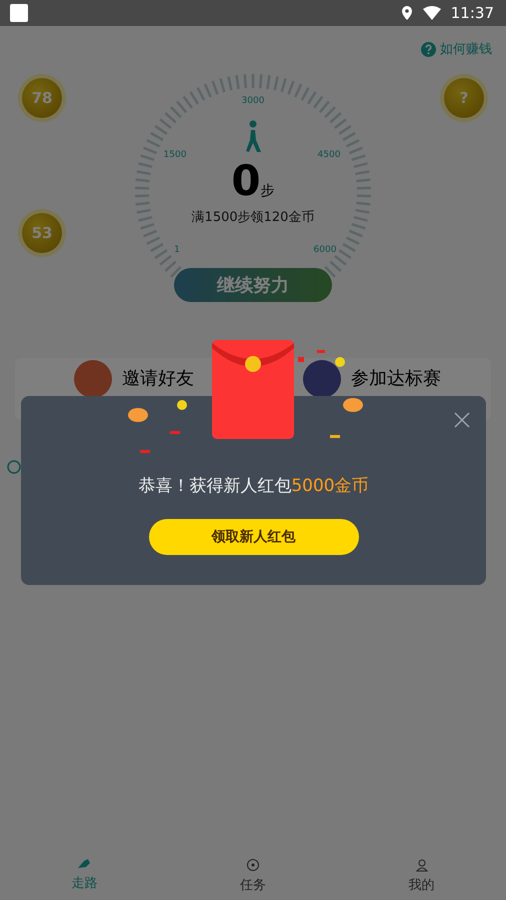 The height and width of the screenshot is (900, 506). I want to click on keep-going-button: 继续努力, so click(253, 285).